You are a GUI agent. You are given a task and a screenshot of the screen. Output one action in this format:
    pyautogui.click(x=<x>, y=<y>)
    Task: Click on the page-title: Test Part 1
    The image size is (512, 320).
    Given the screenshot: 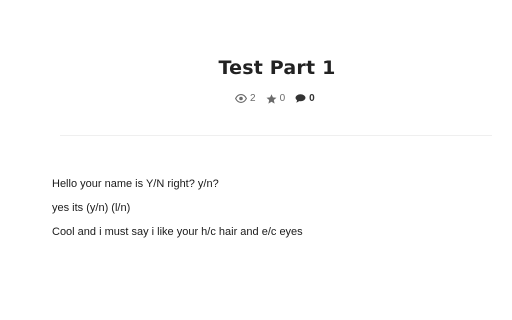 What is the action you would take?
    pyautogui.click(x=277, y=68)
    